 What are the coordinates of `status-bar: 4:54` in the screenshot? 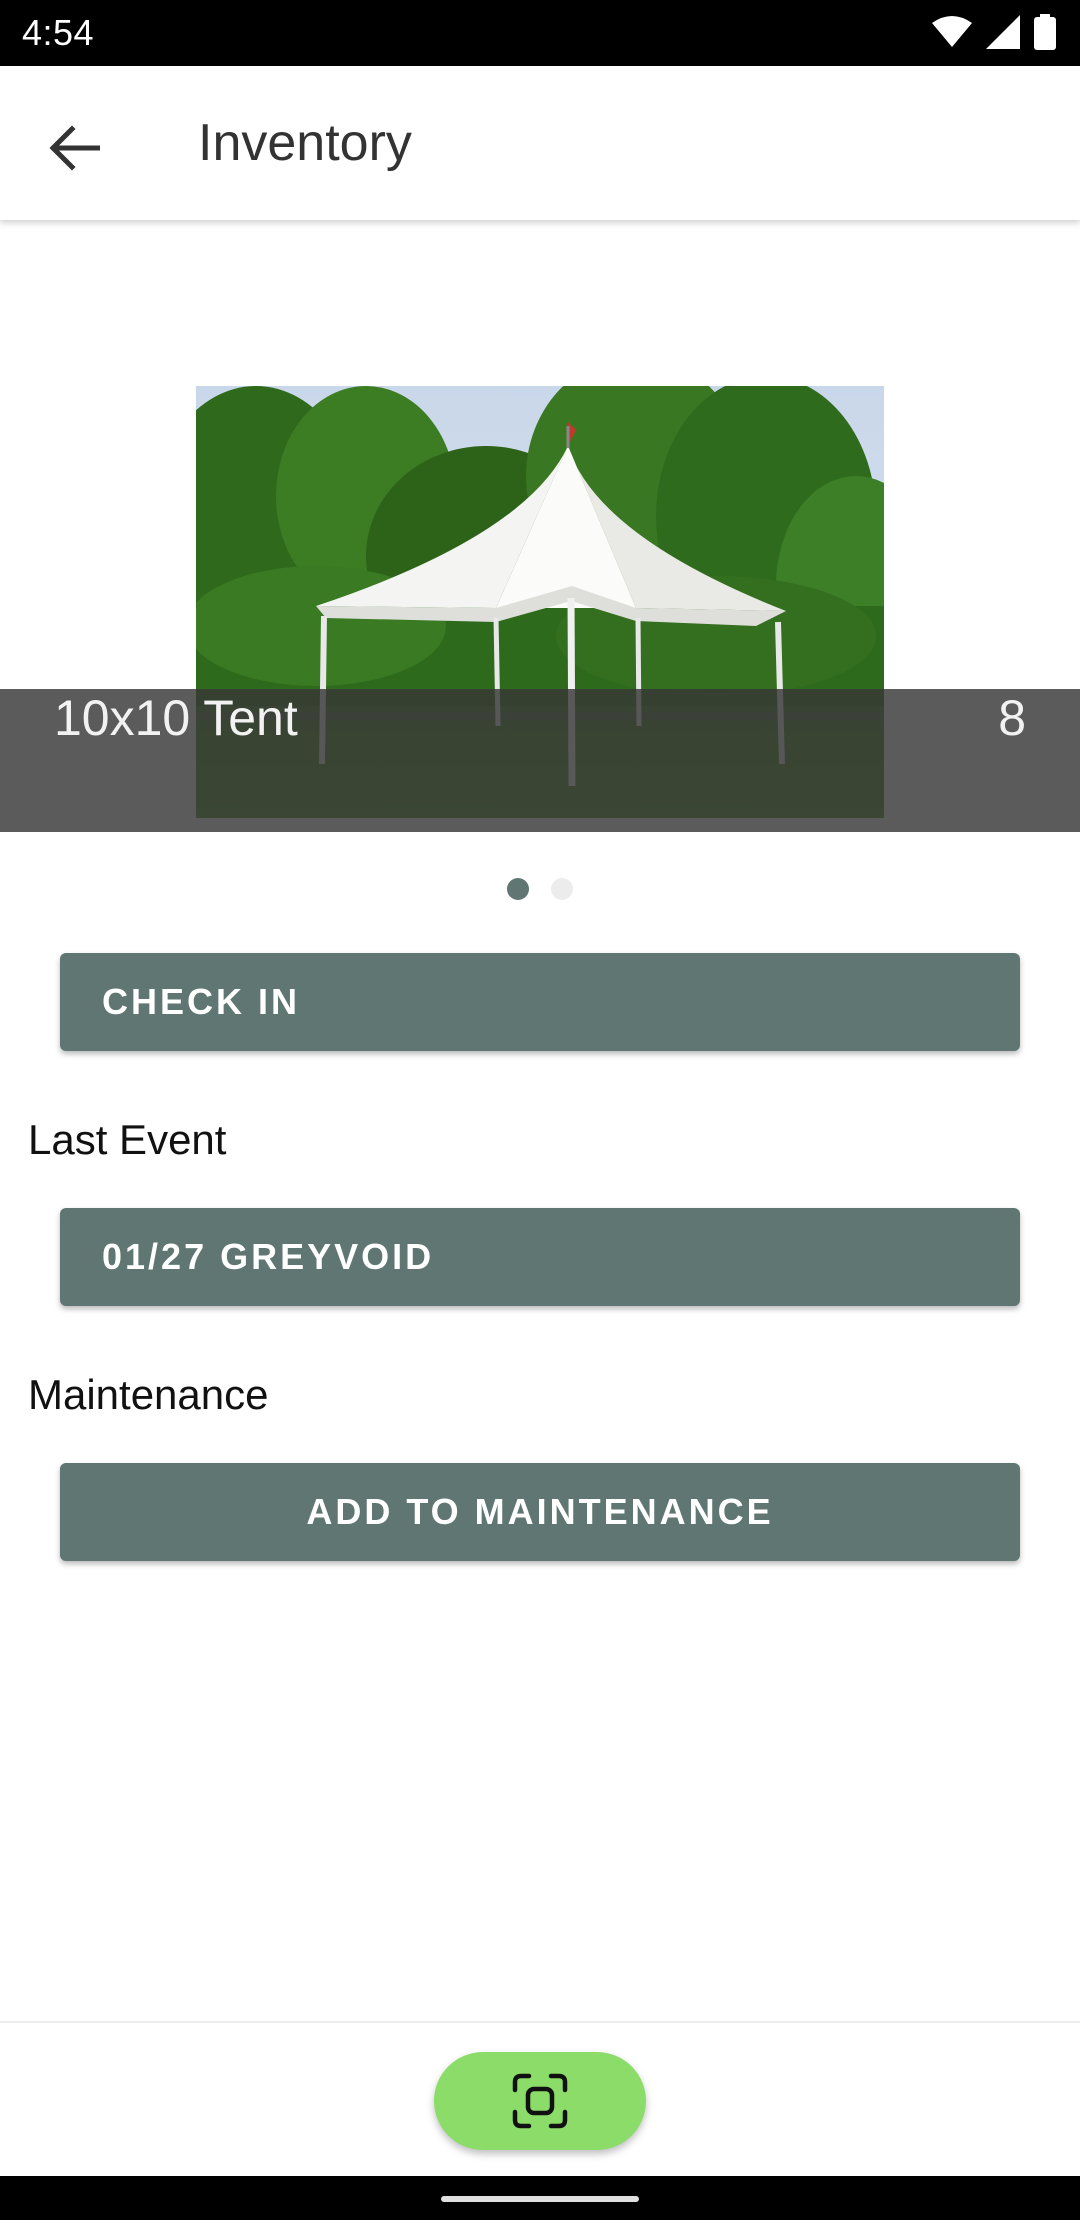 It's located at (540, 33).